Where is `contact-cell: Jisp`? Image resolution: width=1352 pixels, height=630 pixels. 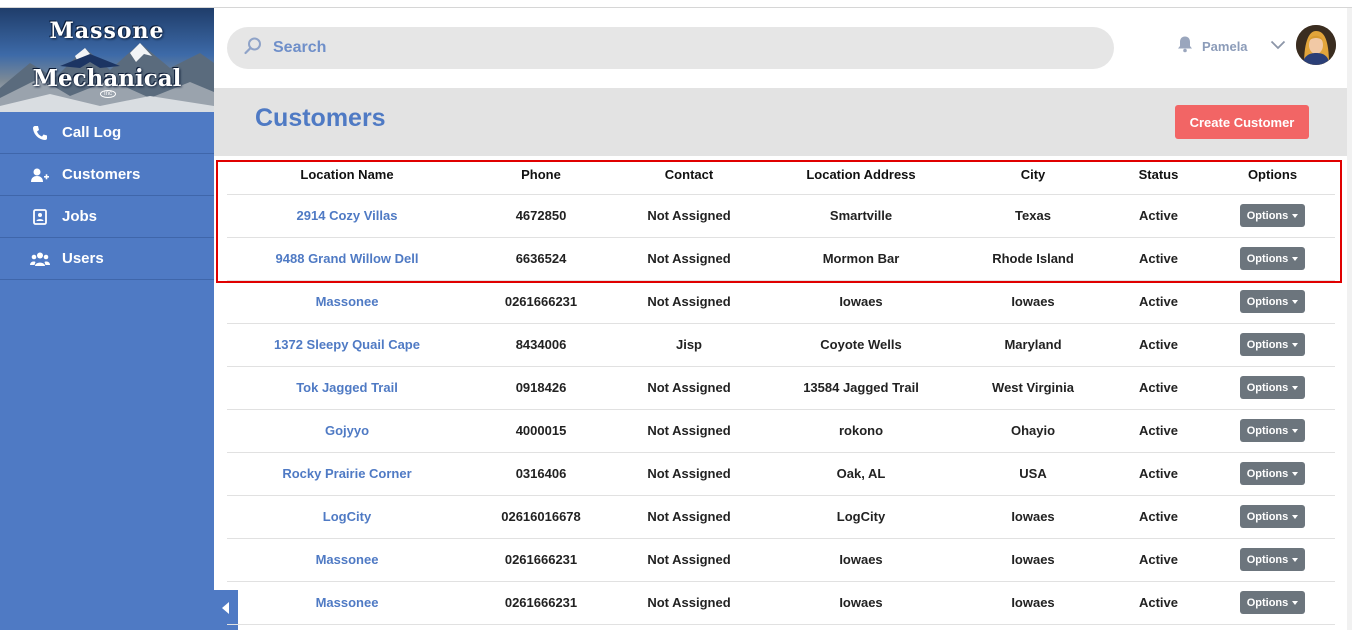 contact-cell: Jisp is located at coordinates (689, 345).